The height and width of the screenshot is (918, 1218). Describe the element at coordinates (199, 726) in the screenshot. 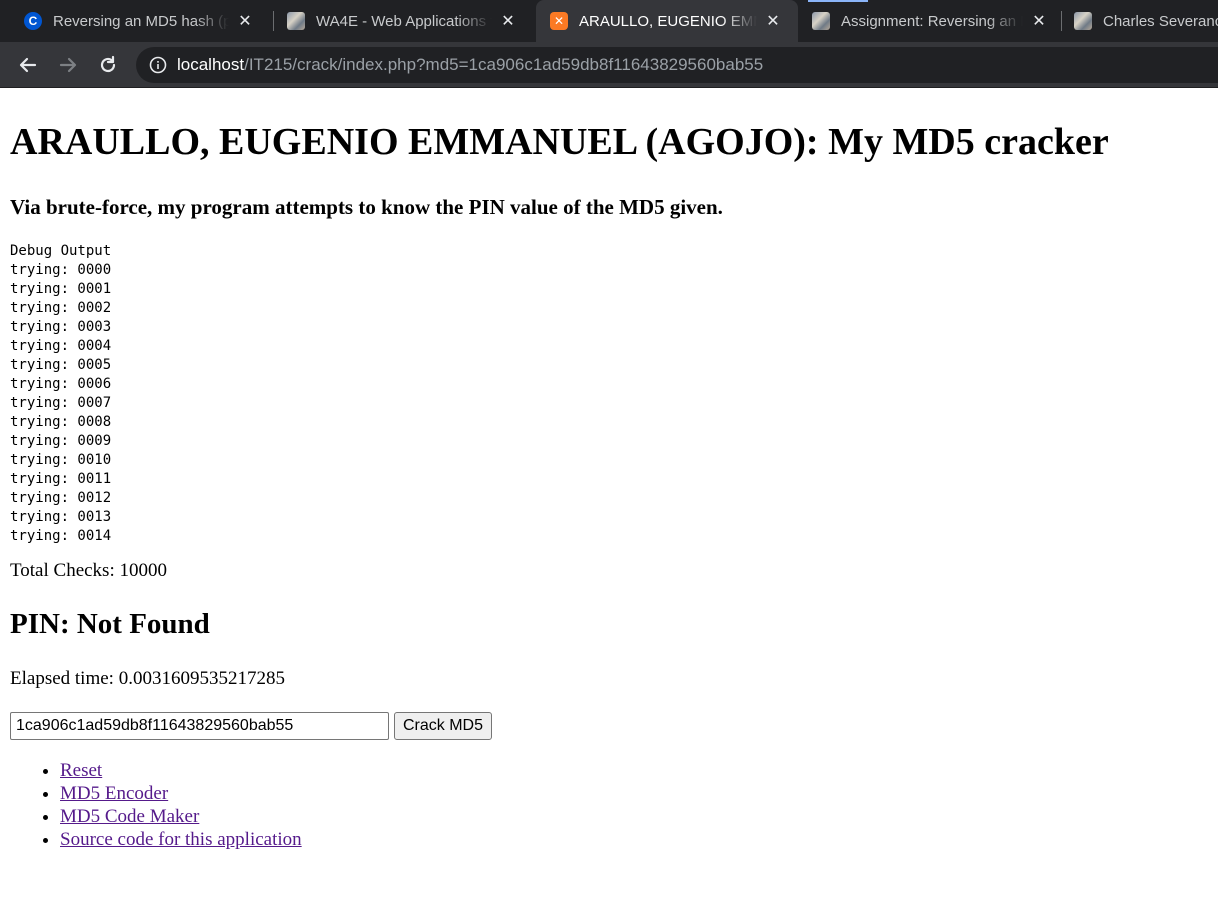

I see `md5-input` at that location.